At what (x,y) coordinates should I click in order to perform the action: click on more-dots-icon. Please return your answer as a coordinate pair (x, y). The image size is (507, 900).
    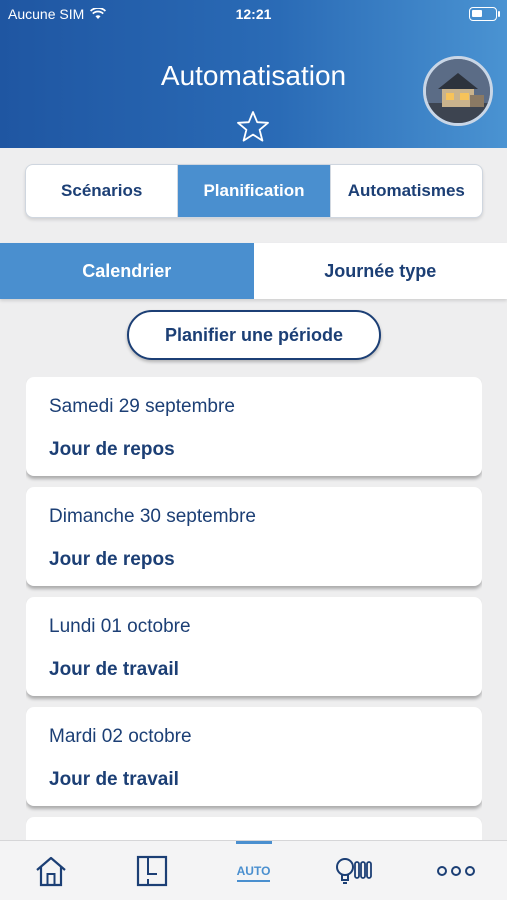
    Looking at the image, I should click on (456, 870).